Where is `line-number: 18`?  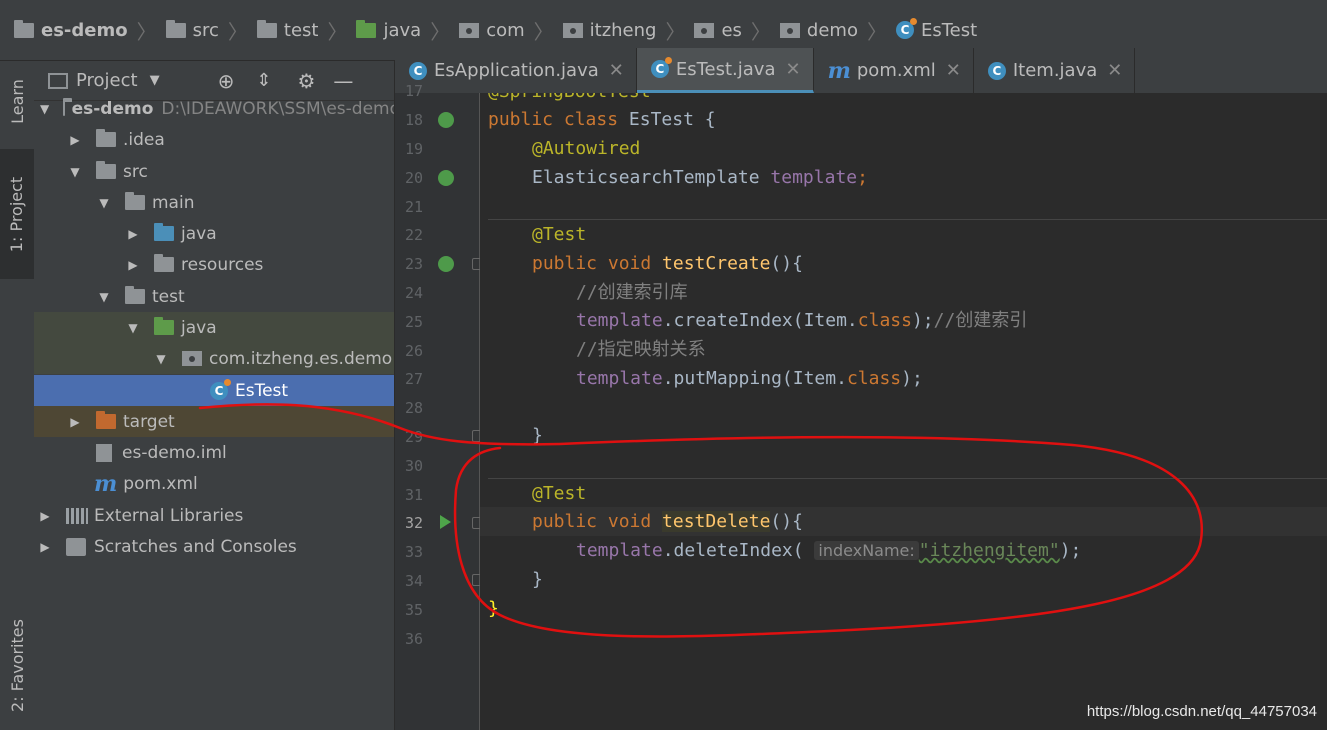 line-number: 18 is located at coordinates (413, 120).